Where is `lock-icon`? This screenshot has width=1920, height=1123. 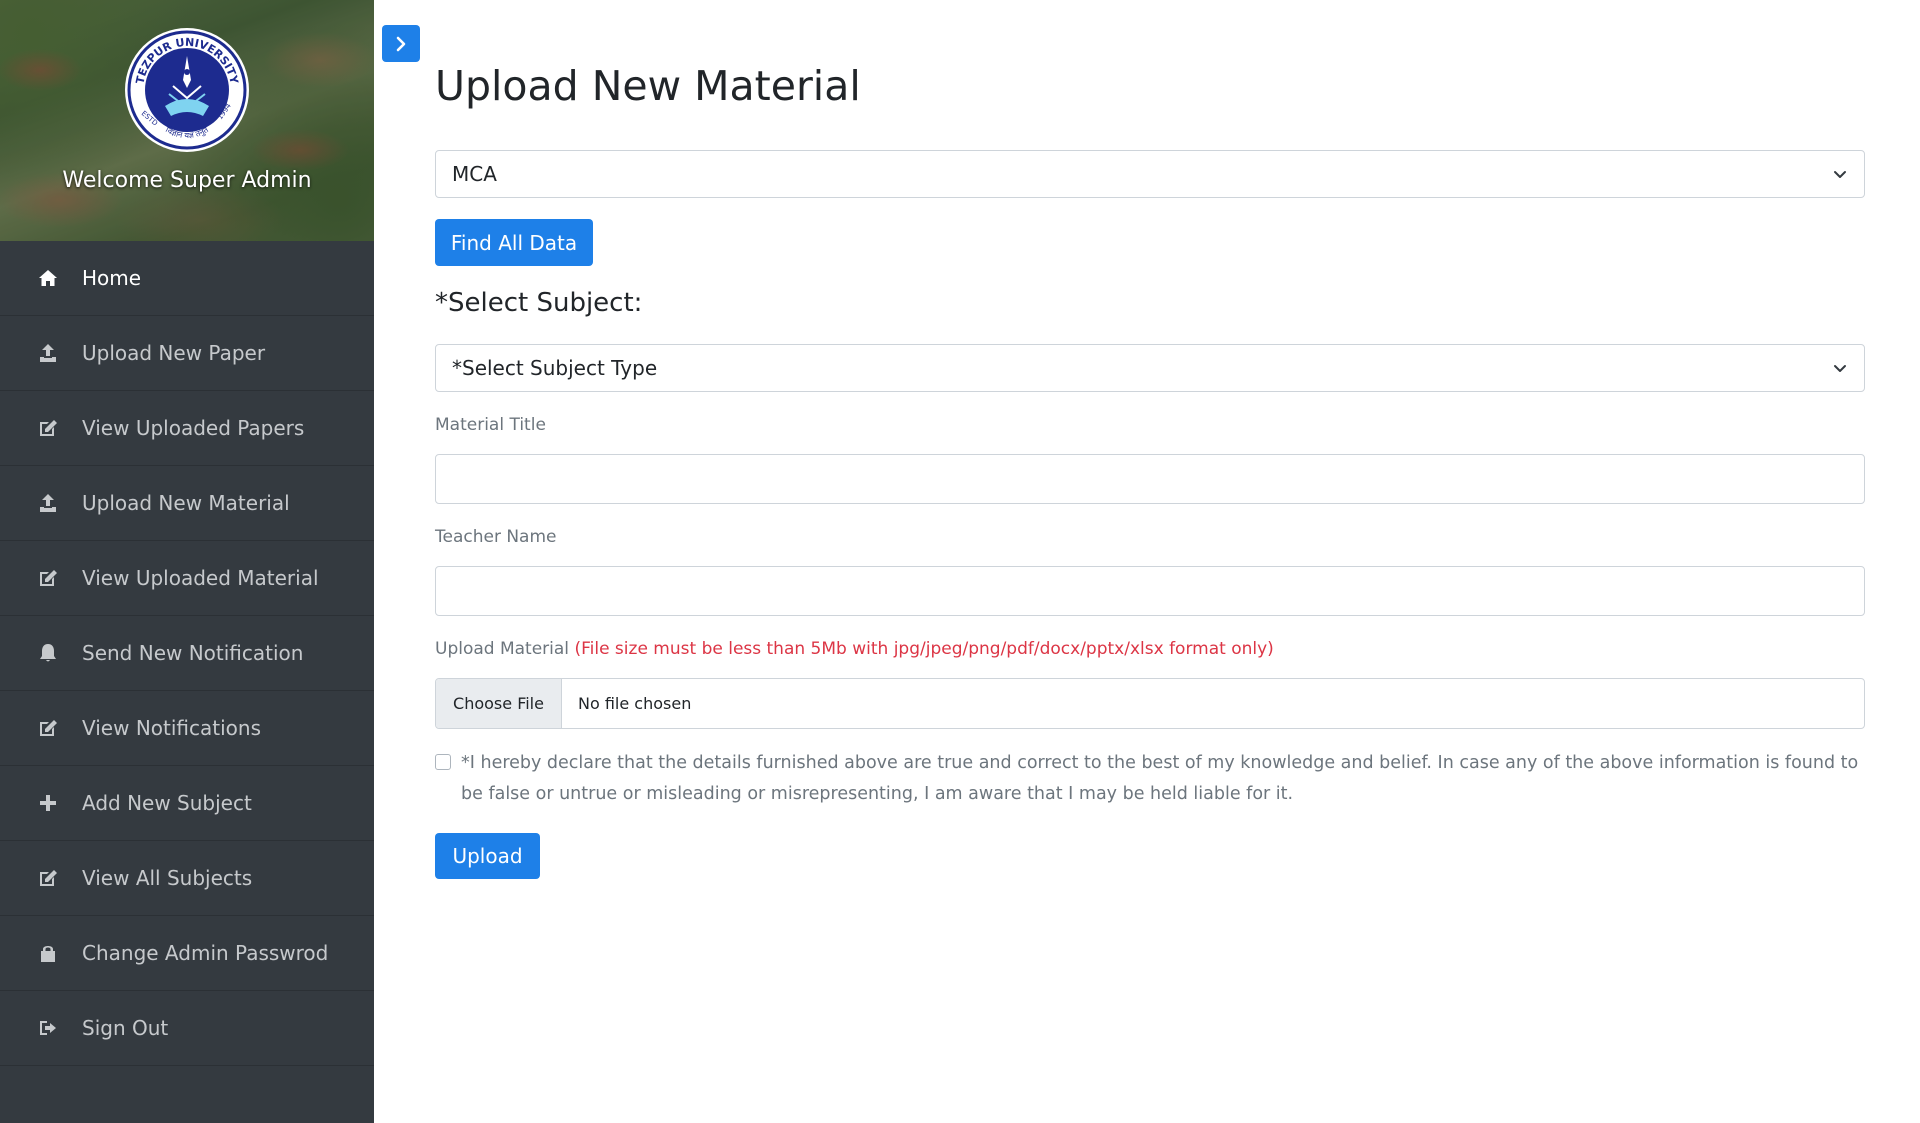
lock-icon is located at coordinates (48, 953).